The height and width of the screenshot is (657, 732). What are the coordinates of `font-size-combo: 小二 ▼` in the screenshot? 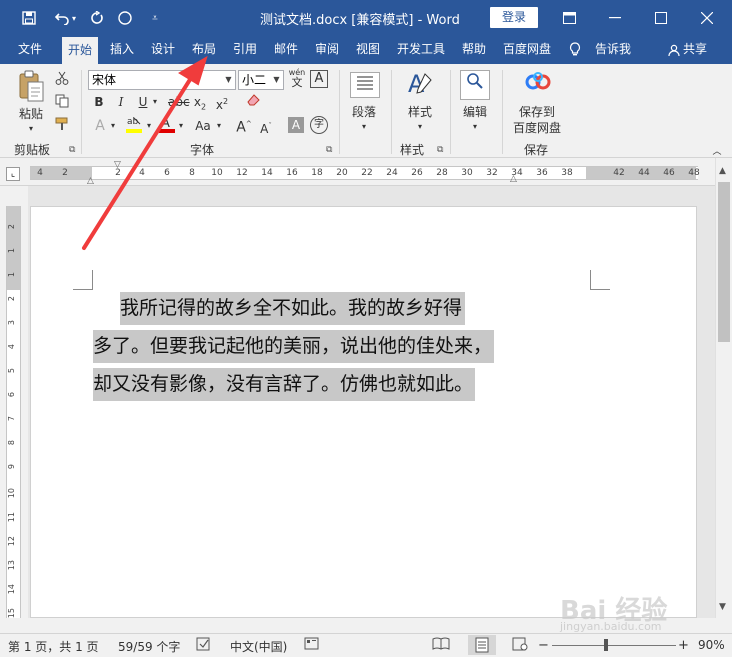 It's located at (261, 80).